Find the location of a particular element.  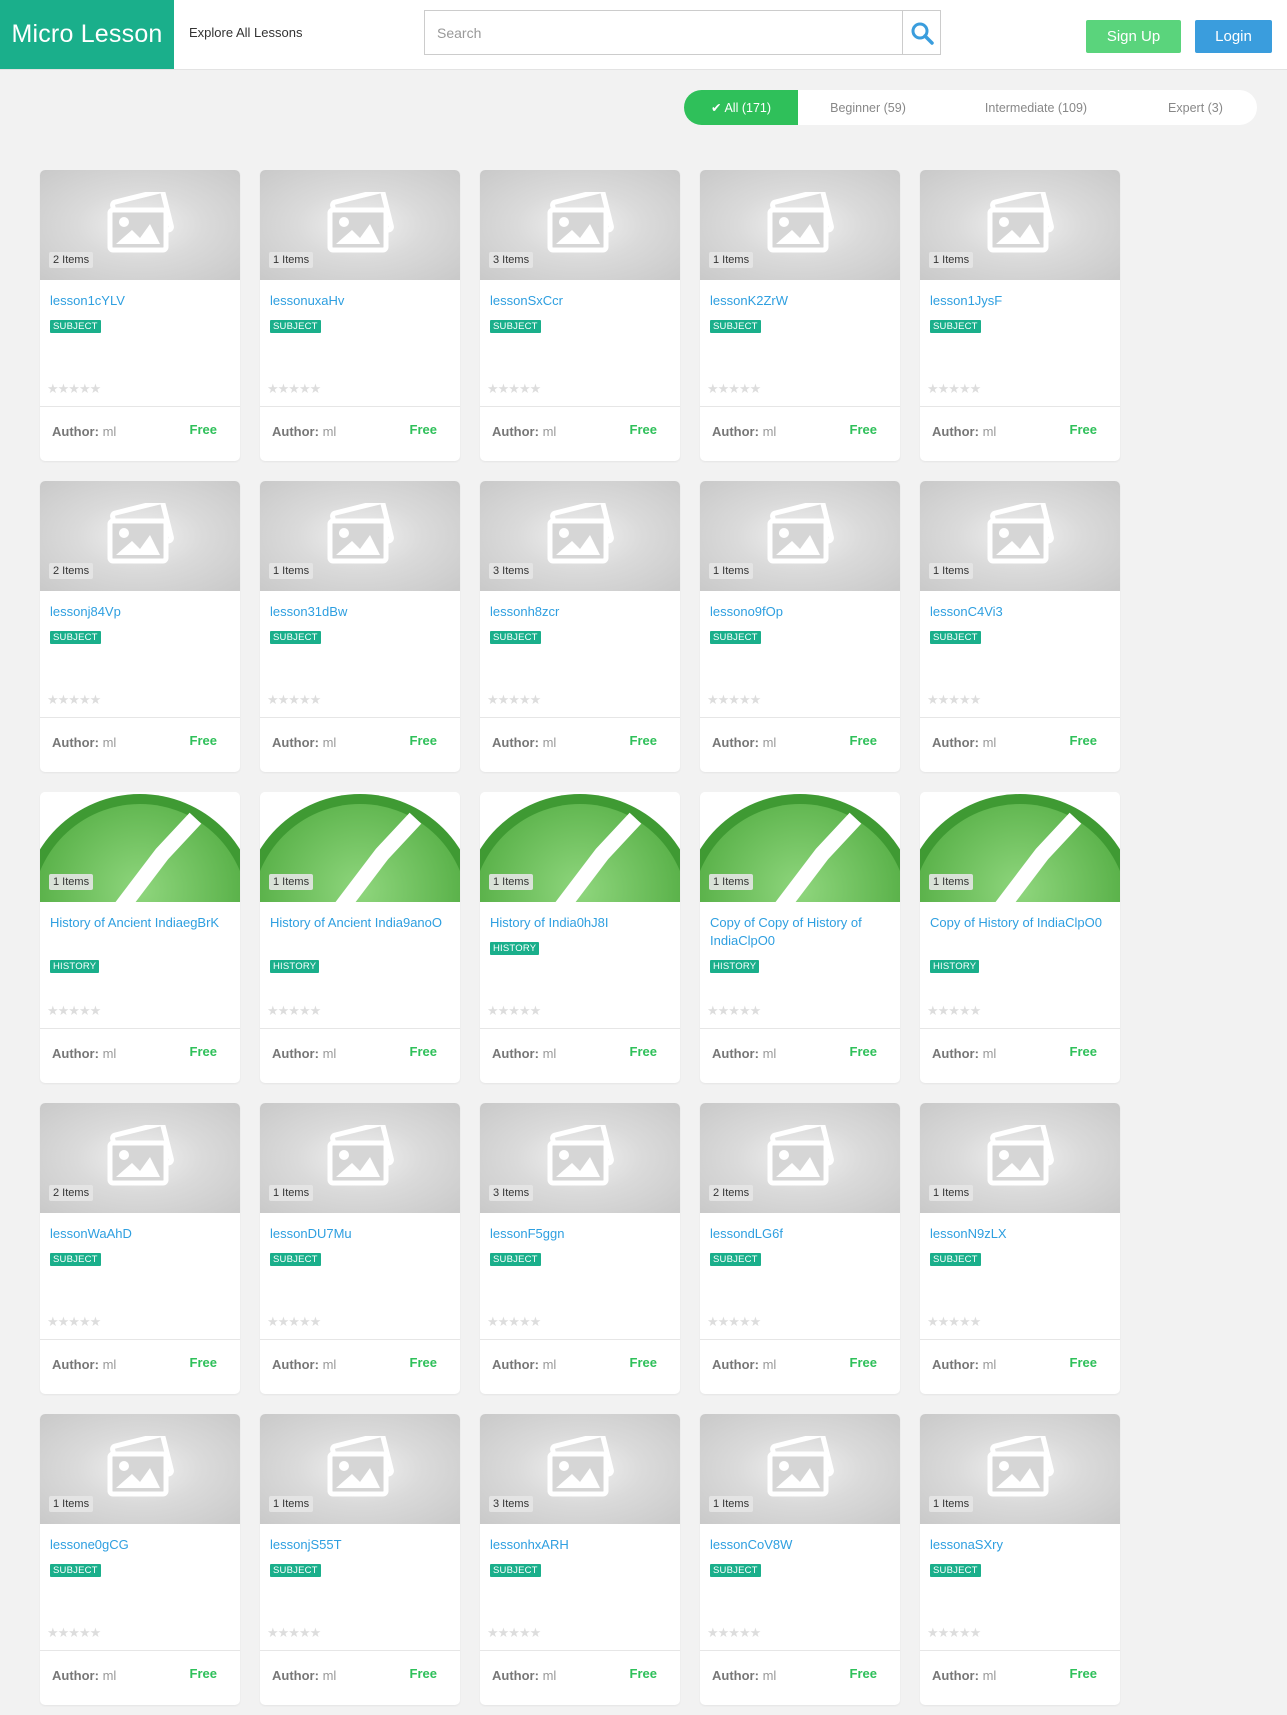

card-divider is located at coordinates (140, 717).